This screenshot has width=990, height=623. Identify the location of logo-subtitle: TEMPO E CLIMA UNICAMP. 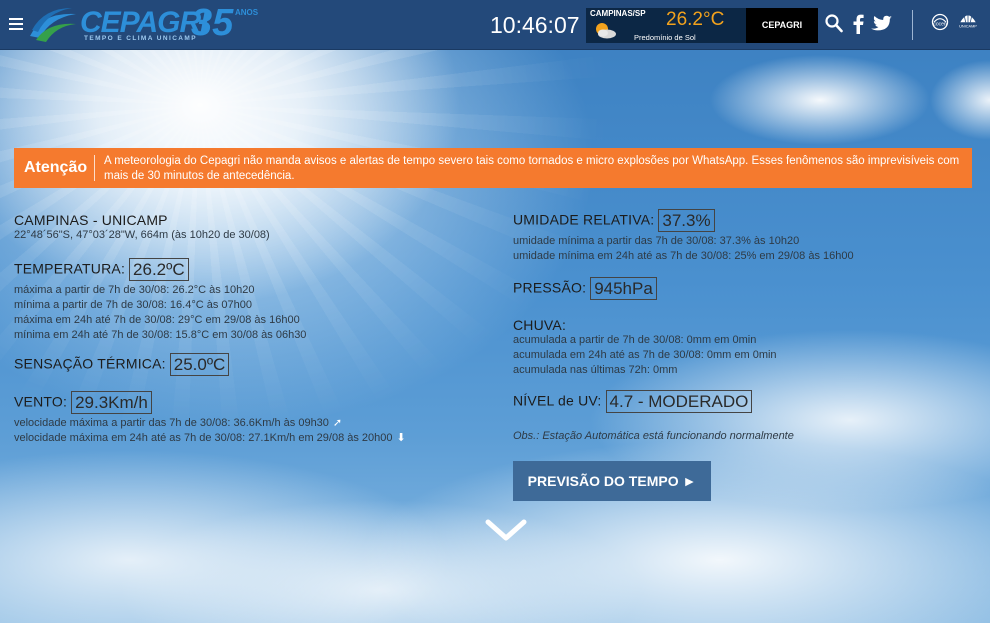
(140, 38).